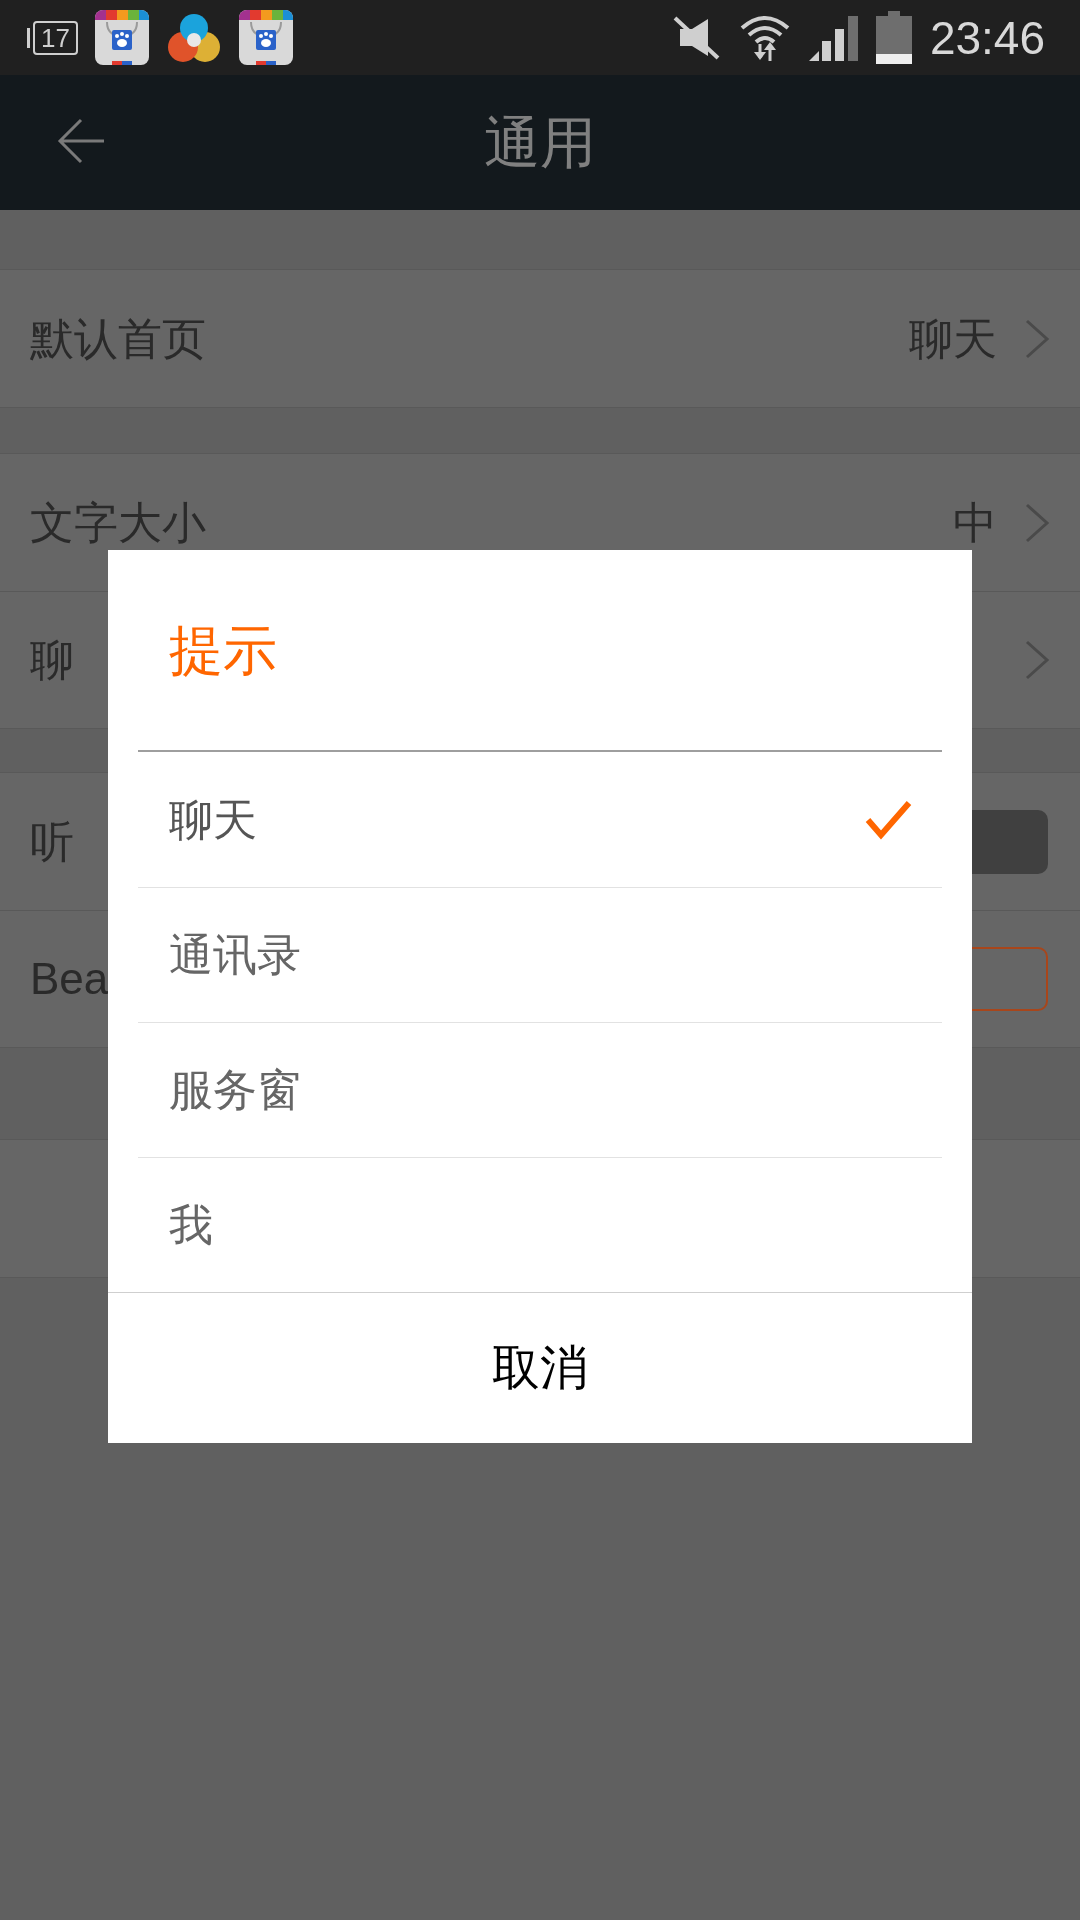  I want to click on row-label: 文字大小, so click(118, 522).